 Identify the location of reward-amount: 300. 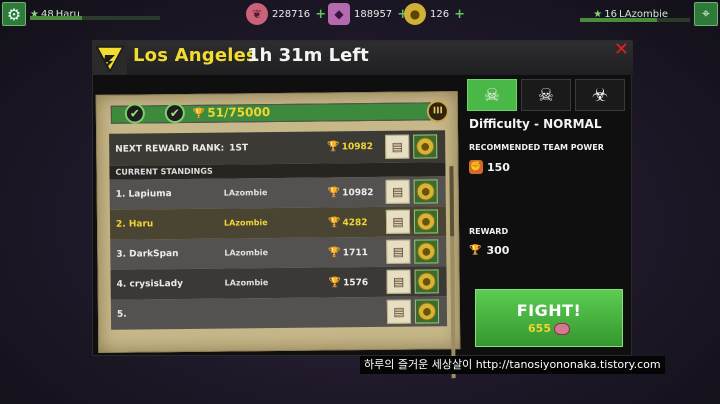
(498, 250).